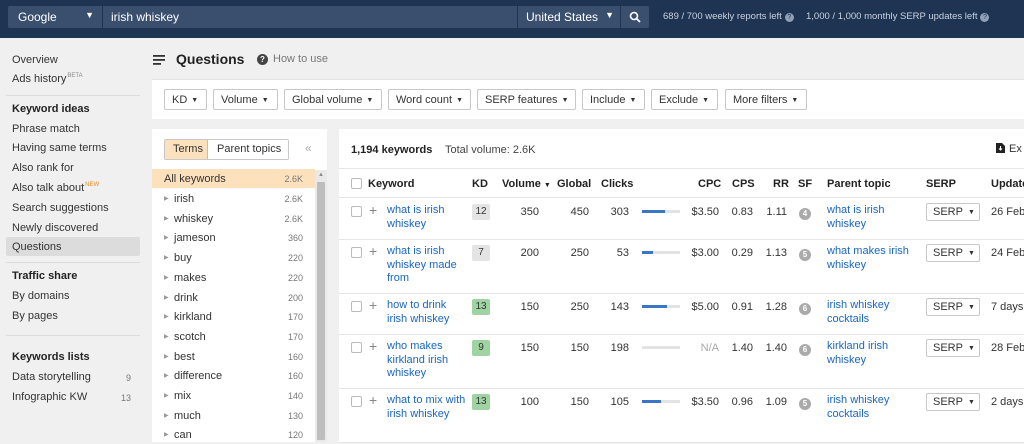 Image resolution: width=1024 pixels, height=444 pixels. I want to click on col-kd: KD, so click(480, 184).